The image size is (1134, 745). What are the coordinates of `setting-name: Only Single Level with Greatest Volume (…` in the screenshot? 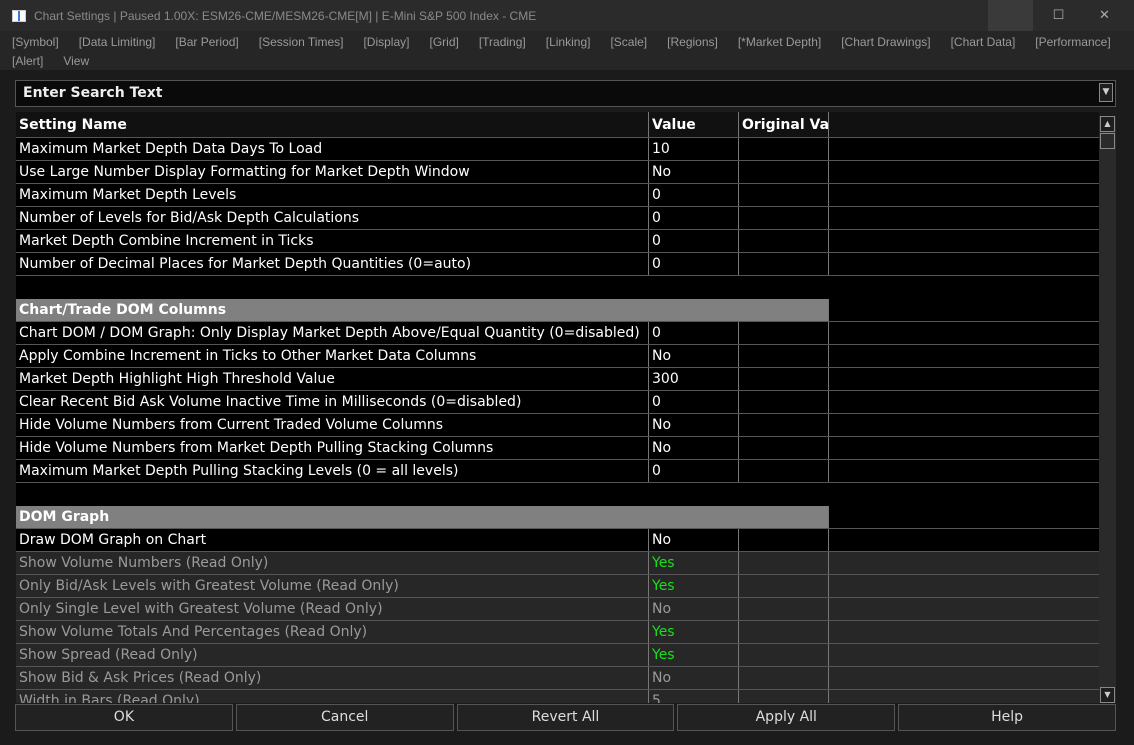 It's located at (332, 609).